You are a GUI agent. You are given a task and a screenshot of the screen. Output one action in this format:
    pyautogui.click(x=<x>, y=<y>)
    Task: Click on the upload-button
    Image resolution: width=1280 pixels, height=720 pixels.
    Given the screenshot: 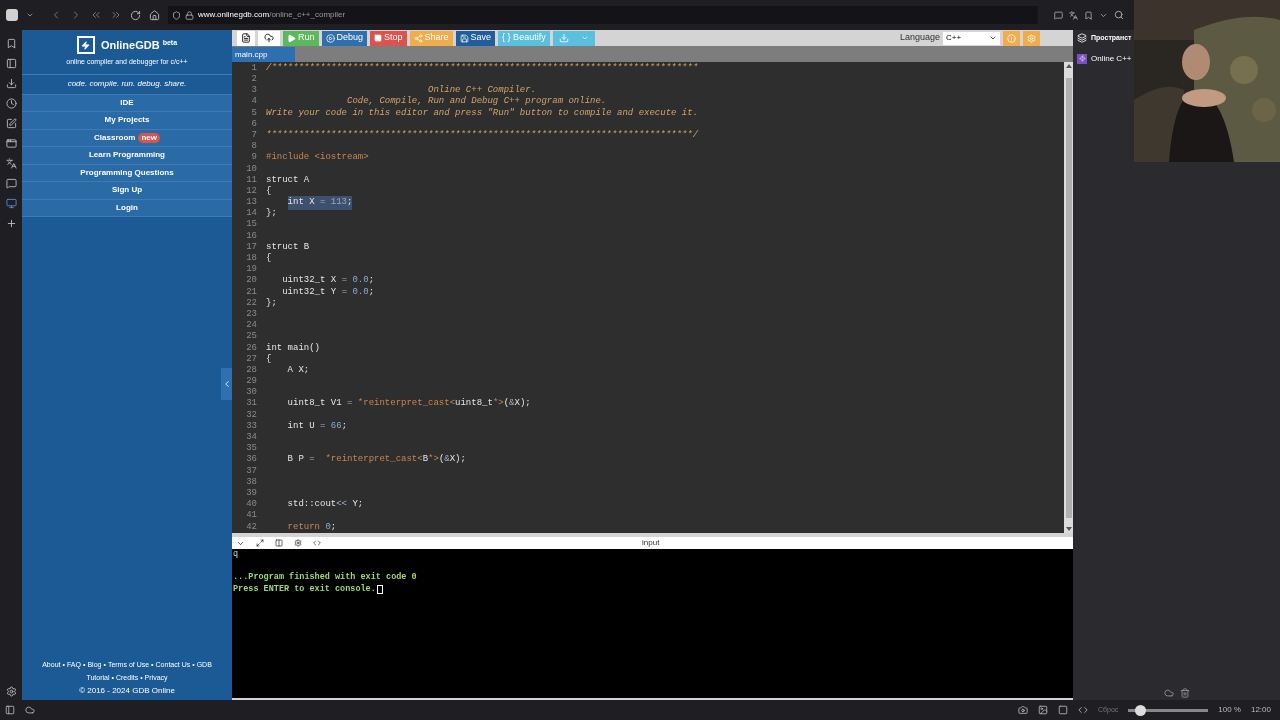 What is the action you would take?
    pyautogui.click(x=269, y=38)
    